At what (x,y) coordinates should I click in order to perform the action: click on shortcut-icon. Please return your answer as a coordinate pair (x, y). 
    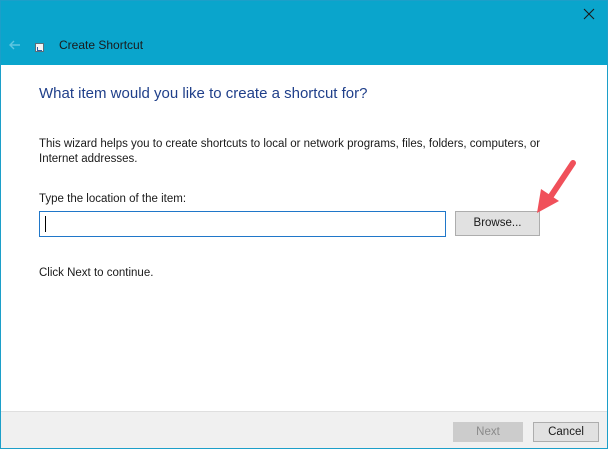
    Looking at the image, I should click on (39, 47).